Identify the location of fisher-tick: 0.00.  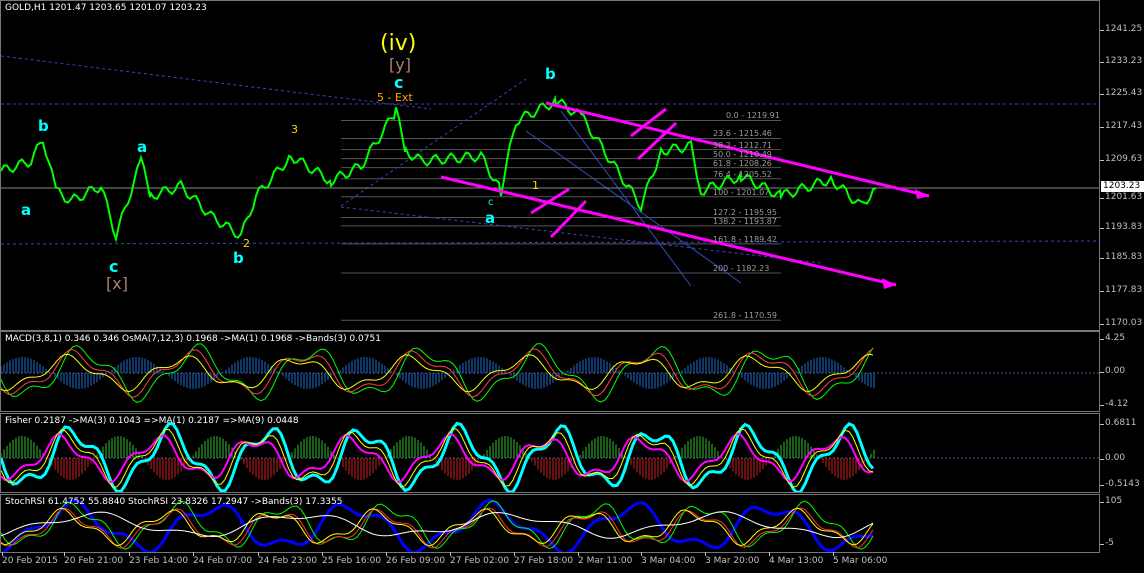
(1112, 458).